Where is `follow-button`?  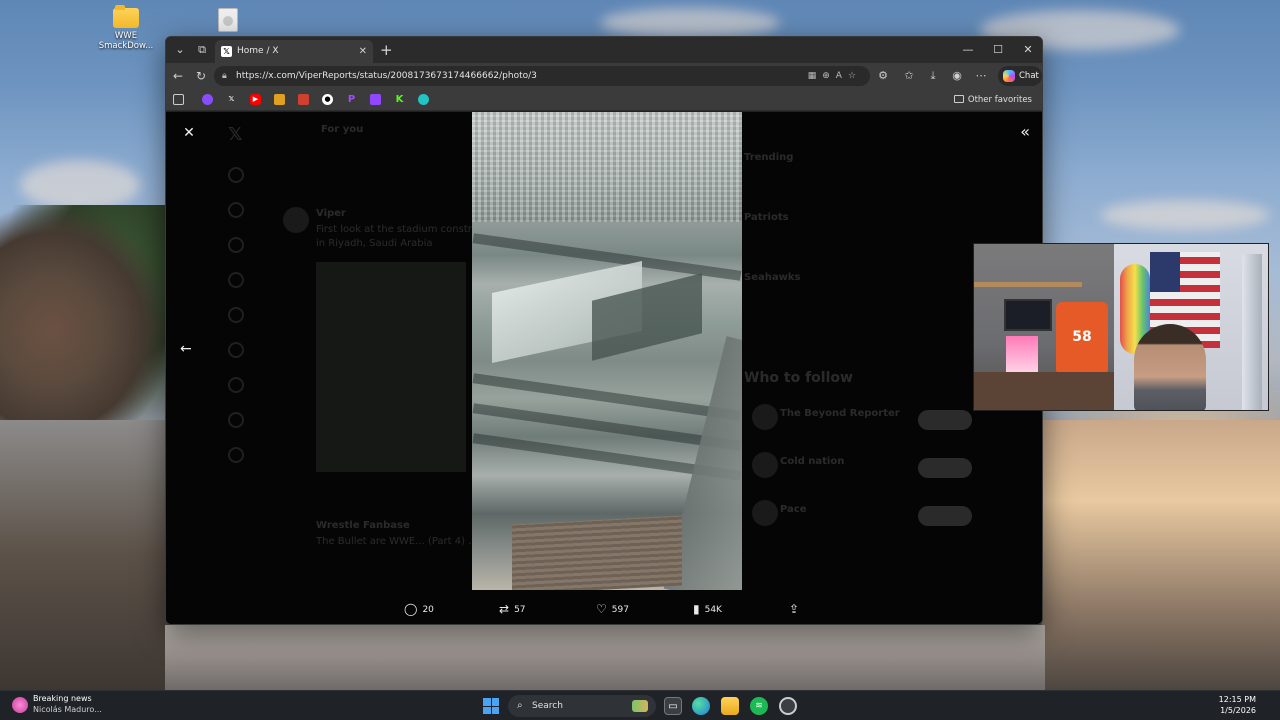 follow-button is located at coordinates (945, 468).